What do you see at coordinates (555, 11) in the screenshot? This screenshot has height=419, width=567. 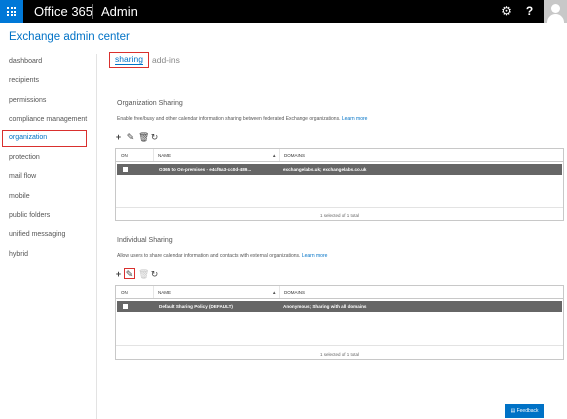 I see `avatar` at bounding box center [555, 11].